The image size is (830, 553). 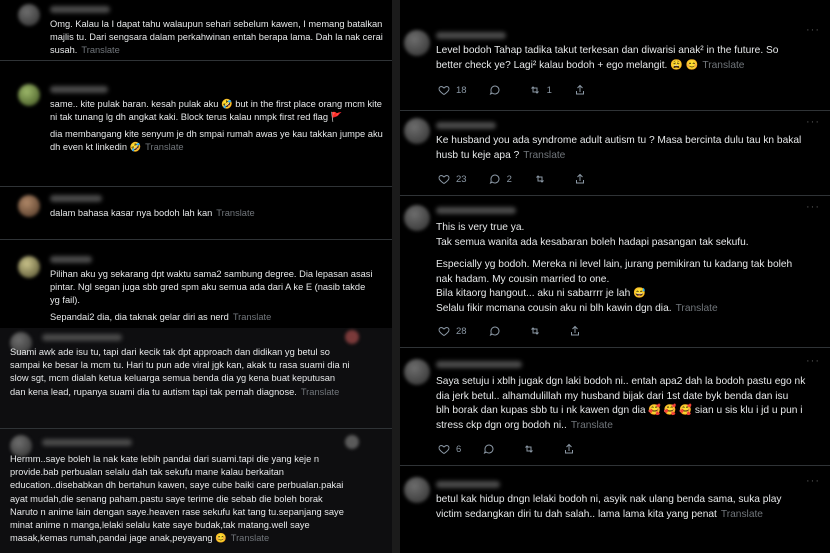 What do you see at coordinates (509, 179) in the screenshot?
I see `reply-count: 2` at bounding box center [509, 179].